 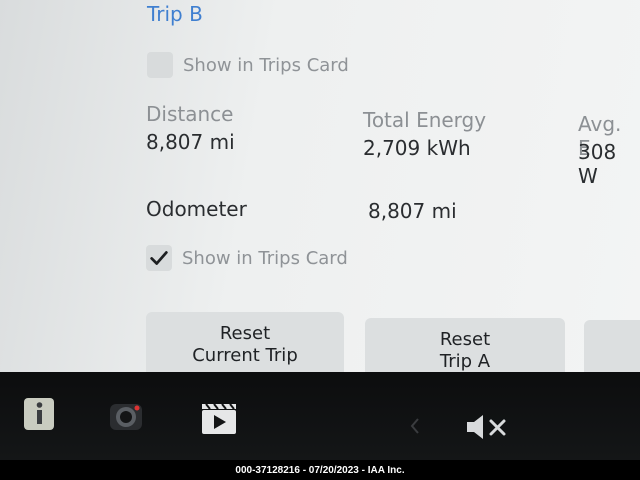 I want to click on show-in-trips-card-checkbox, so click(x=159, y=258).